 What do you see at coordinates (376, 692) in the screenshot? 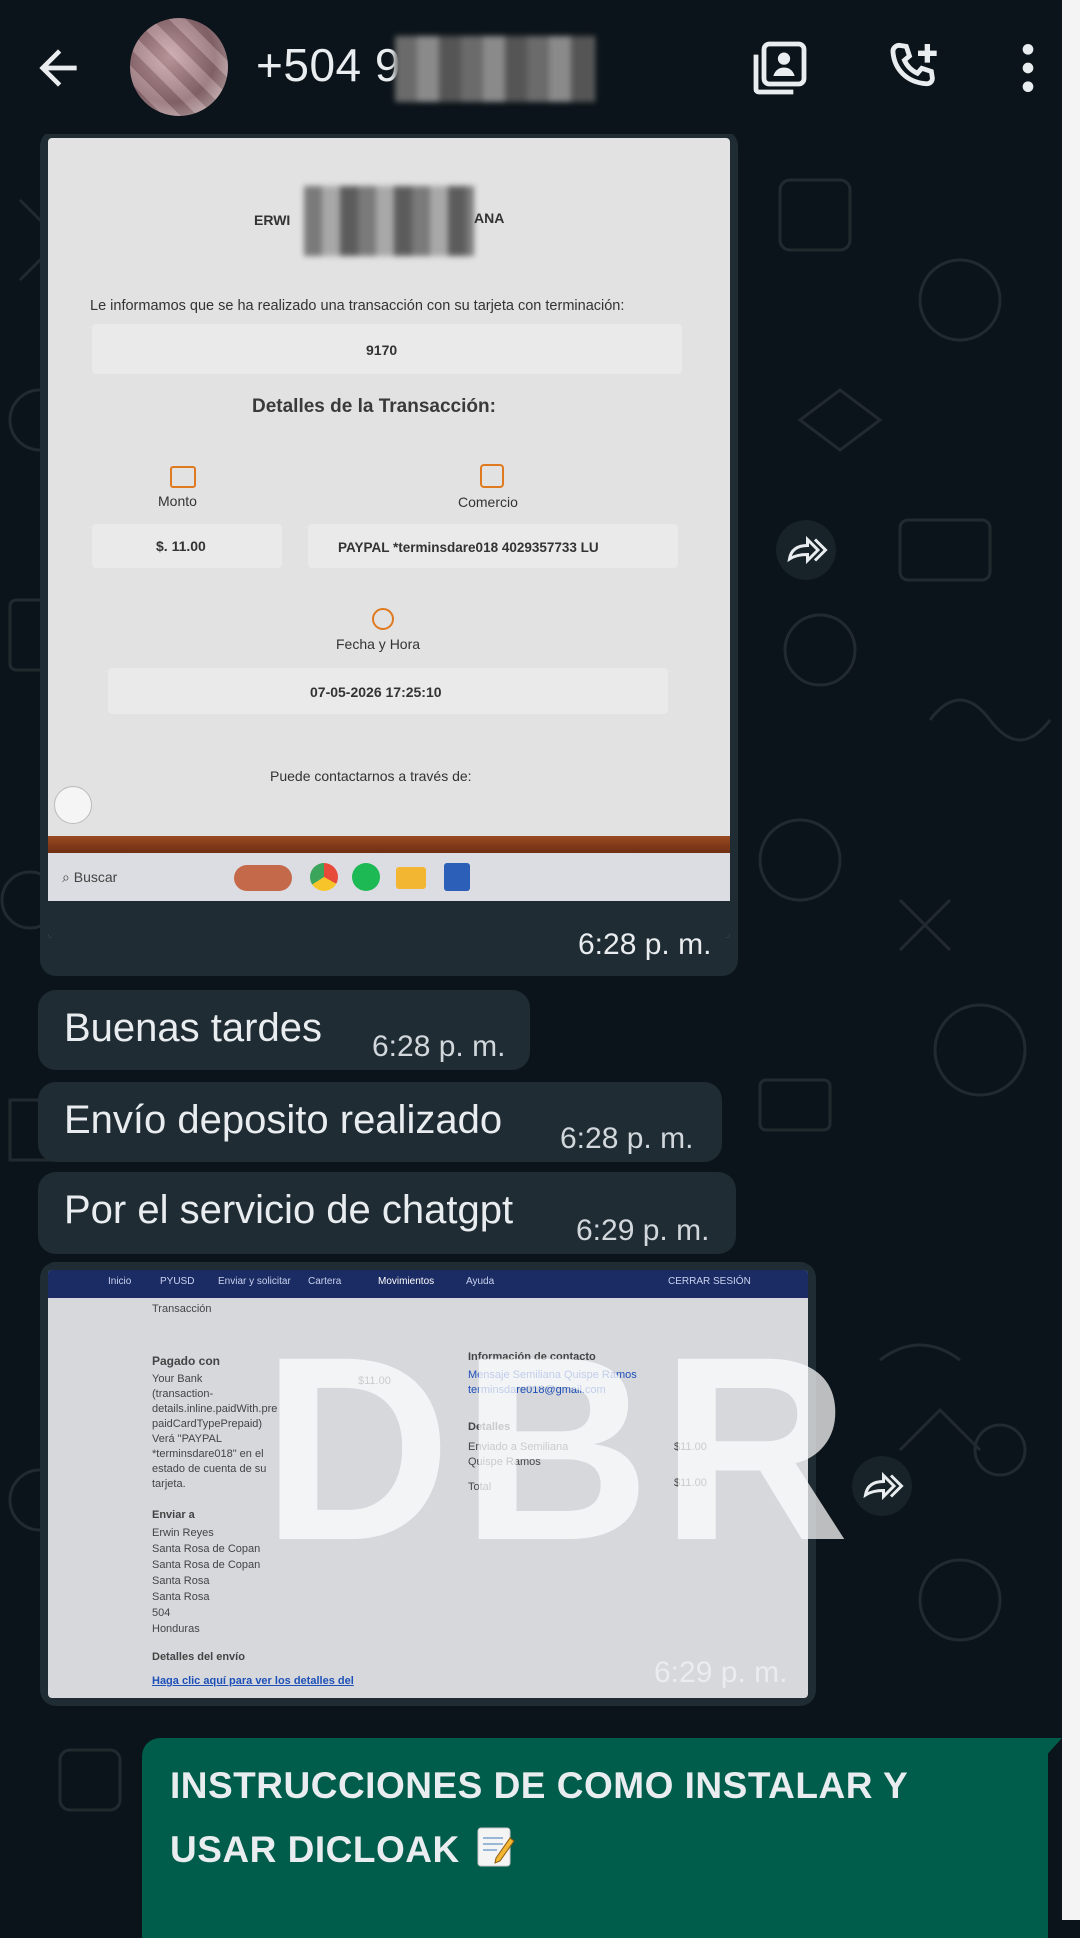
I see `fecha-value: 07-05-2026 17:25:10` at bounding box center [376, 692].